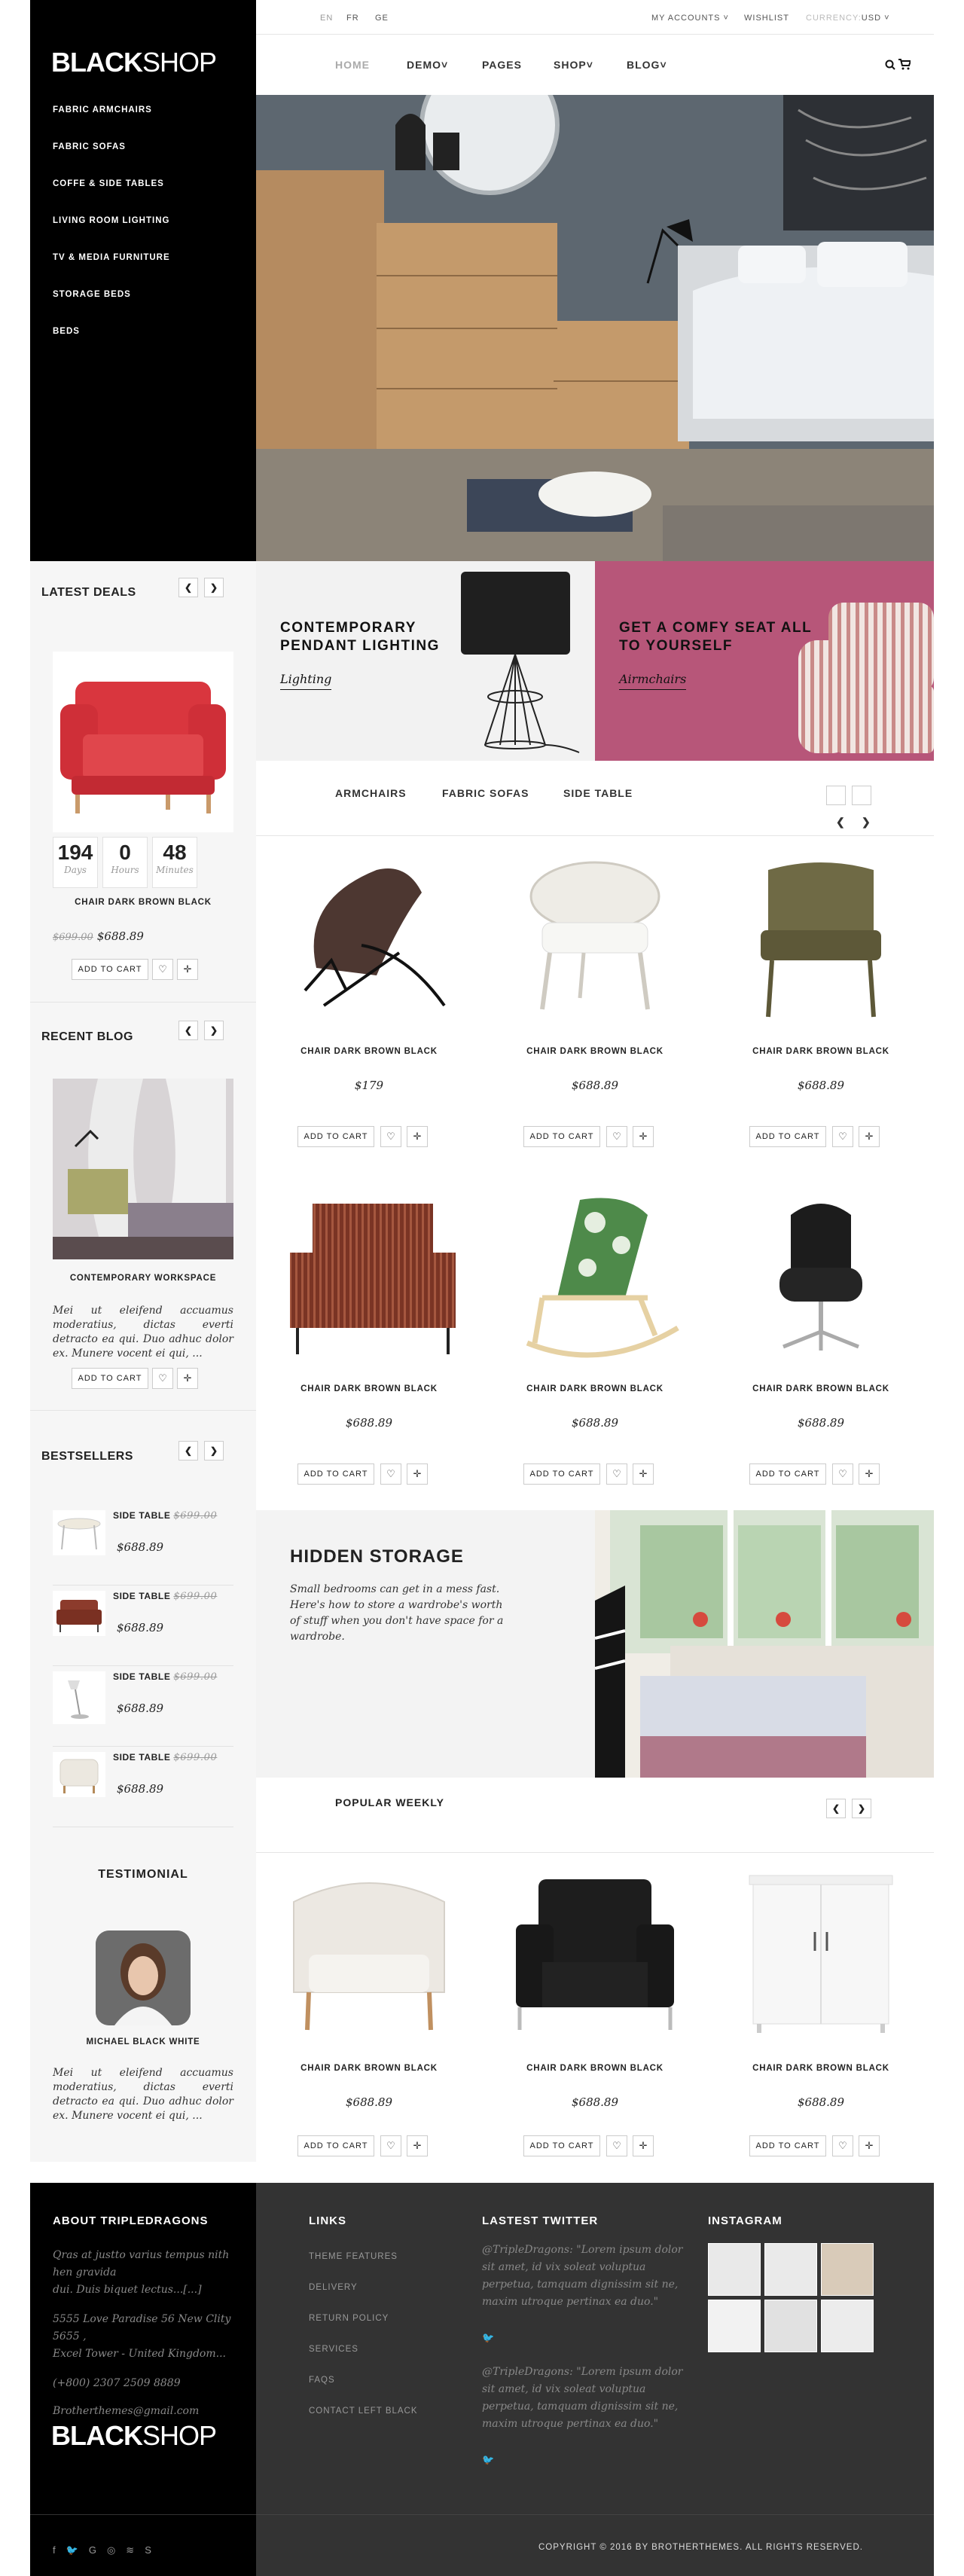 This screenshot has height=2576, width=964. Describe the element at coordinates (143, 903) in the screenshot. I see `deal-product-name: CHAIR DARK BROWN BLACK` at that location.